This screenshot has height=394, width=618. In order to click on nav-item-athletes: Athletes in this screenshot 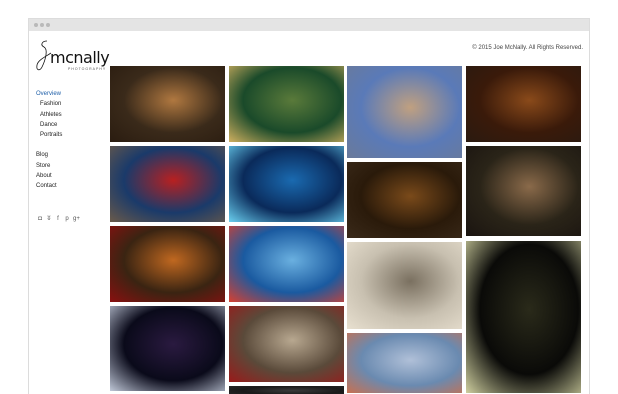, I will do `click(72, 115)`.